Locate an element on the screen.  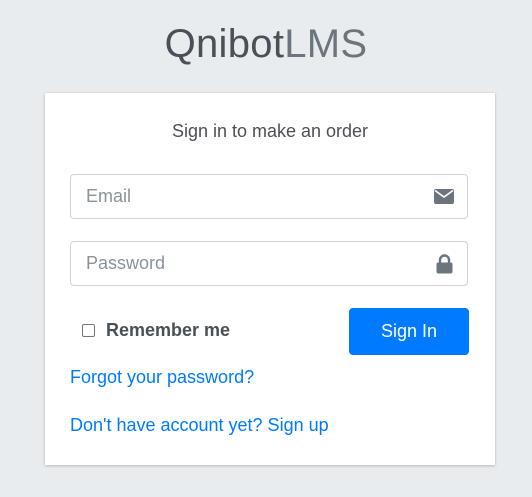
app-logo: QnibotLMS is located at coordinates (266, 44).